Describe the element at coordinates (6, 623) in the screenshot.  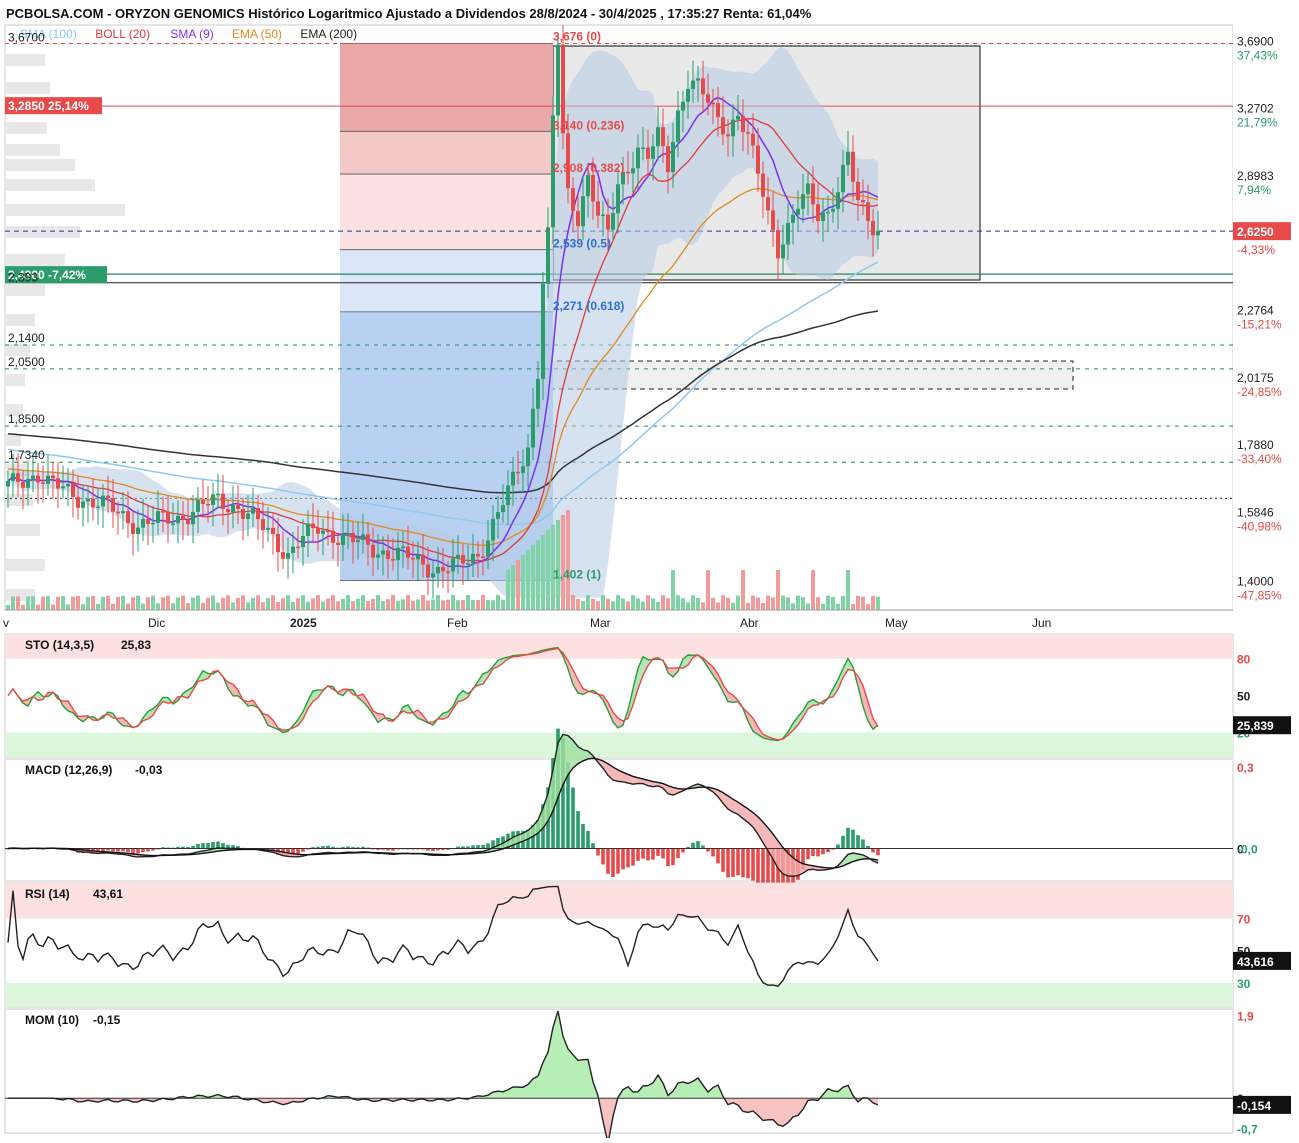
I see `x-axis-label: v` at that location.